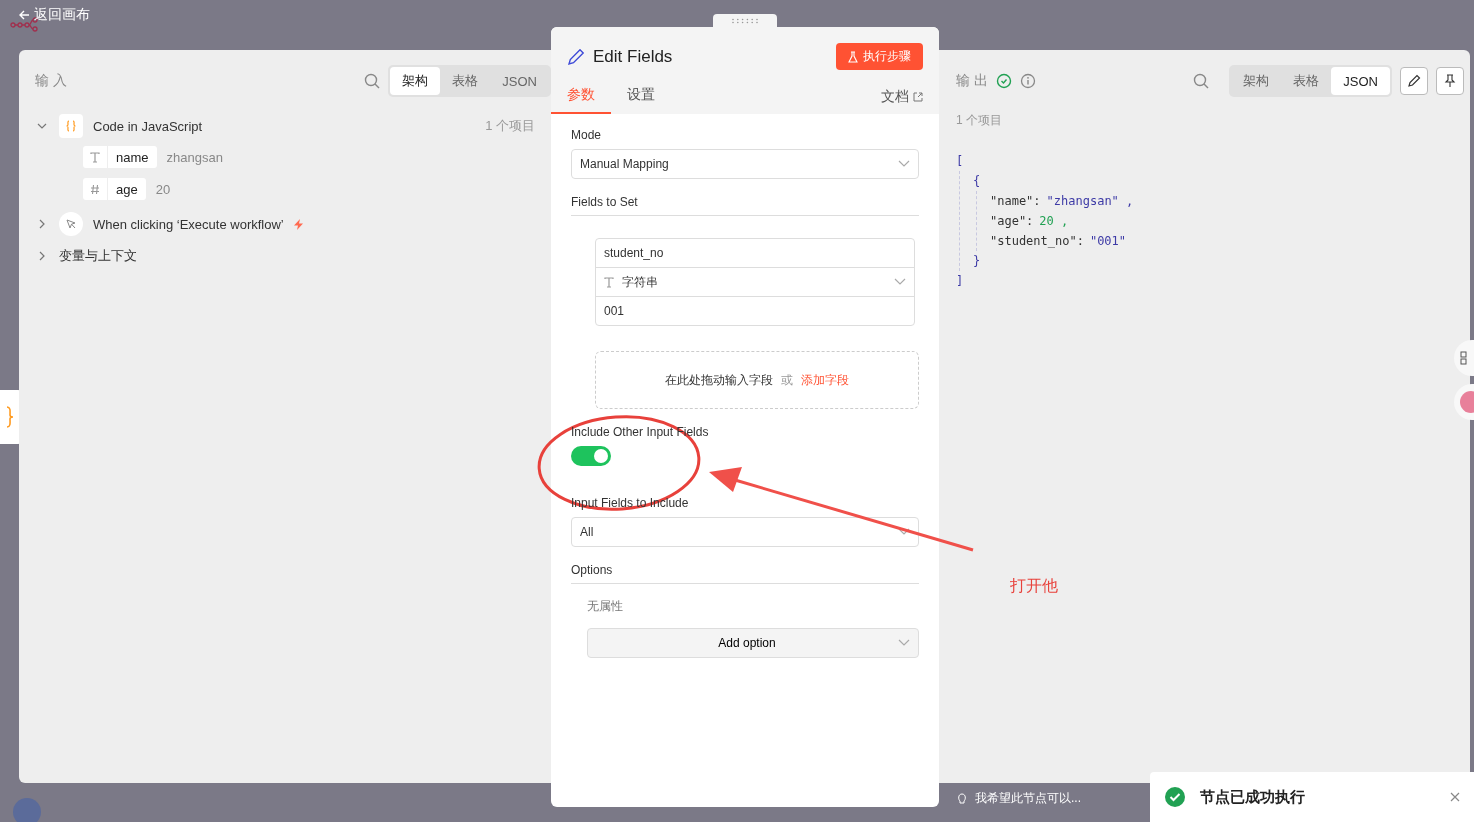 The height and width of the screenshot is (822, 1474). What do you see at coordinates (1054, 221) in the screenshot?
I see `json-value: 20 ,` at bounding box center [1054, 221].